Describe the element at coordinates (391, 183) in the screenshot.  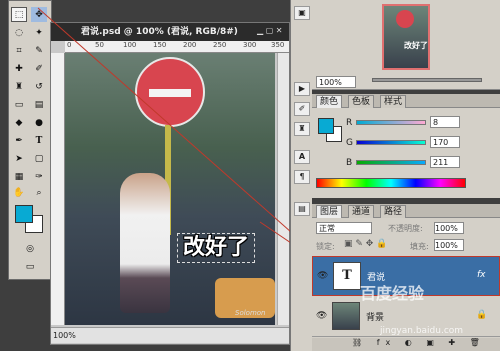
I see `color-spectrum-bar` at that location.